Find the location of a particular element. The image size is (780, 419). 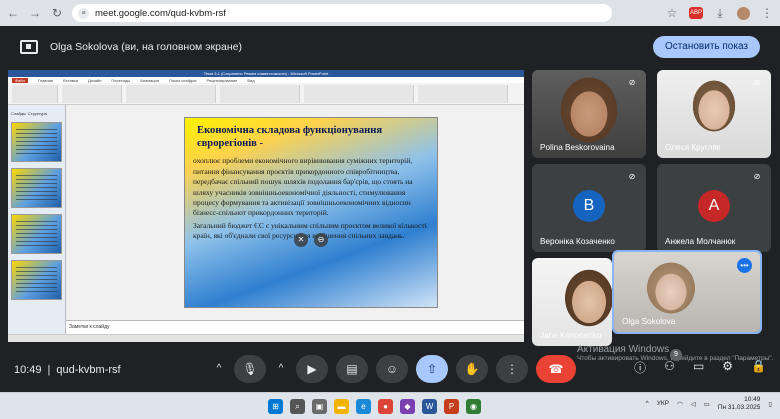

tab-view: Вид is located at coordinates (250, 80).